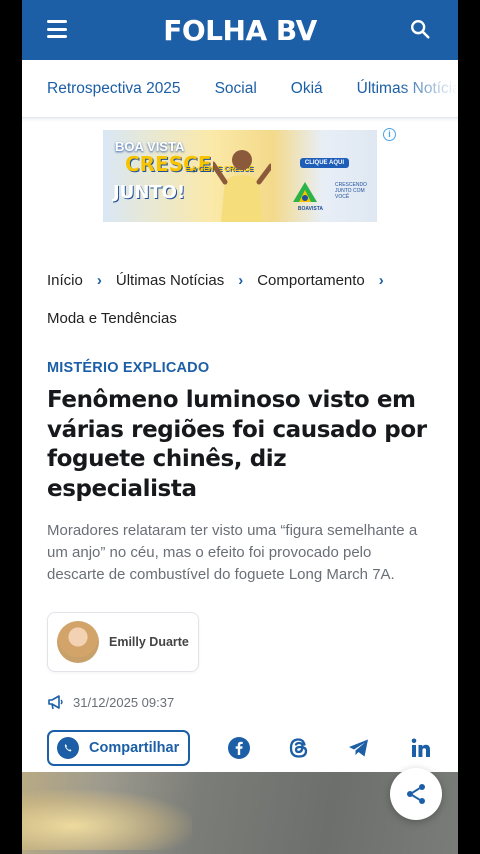 The image size is (480, 854). What do you see at coordinates (65, 280) in the screenshot?
I see `breadcrumb-inicio: Início` at bounding box center [65, 280].